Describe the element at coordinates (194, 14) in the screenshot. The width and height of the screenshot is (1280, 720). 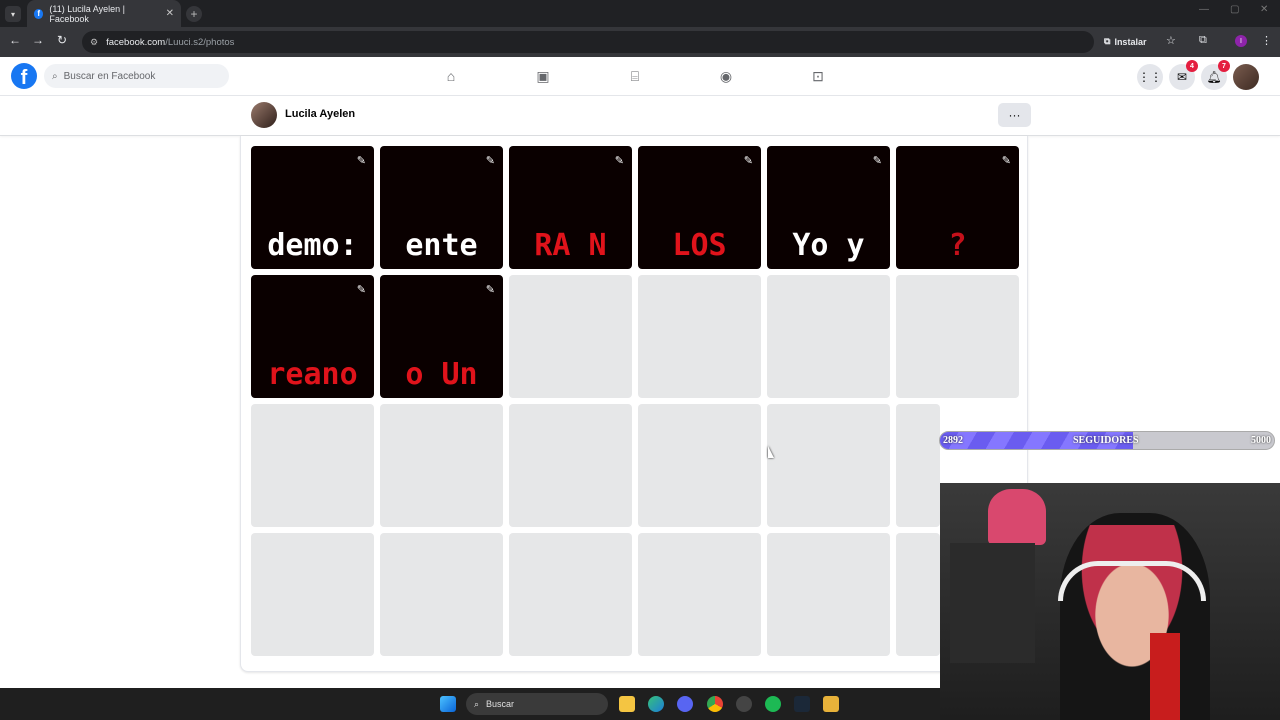
I see `new-tab-button: +` at that location.